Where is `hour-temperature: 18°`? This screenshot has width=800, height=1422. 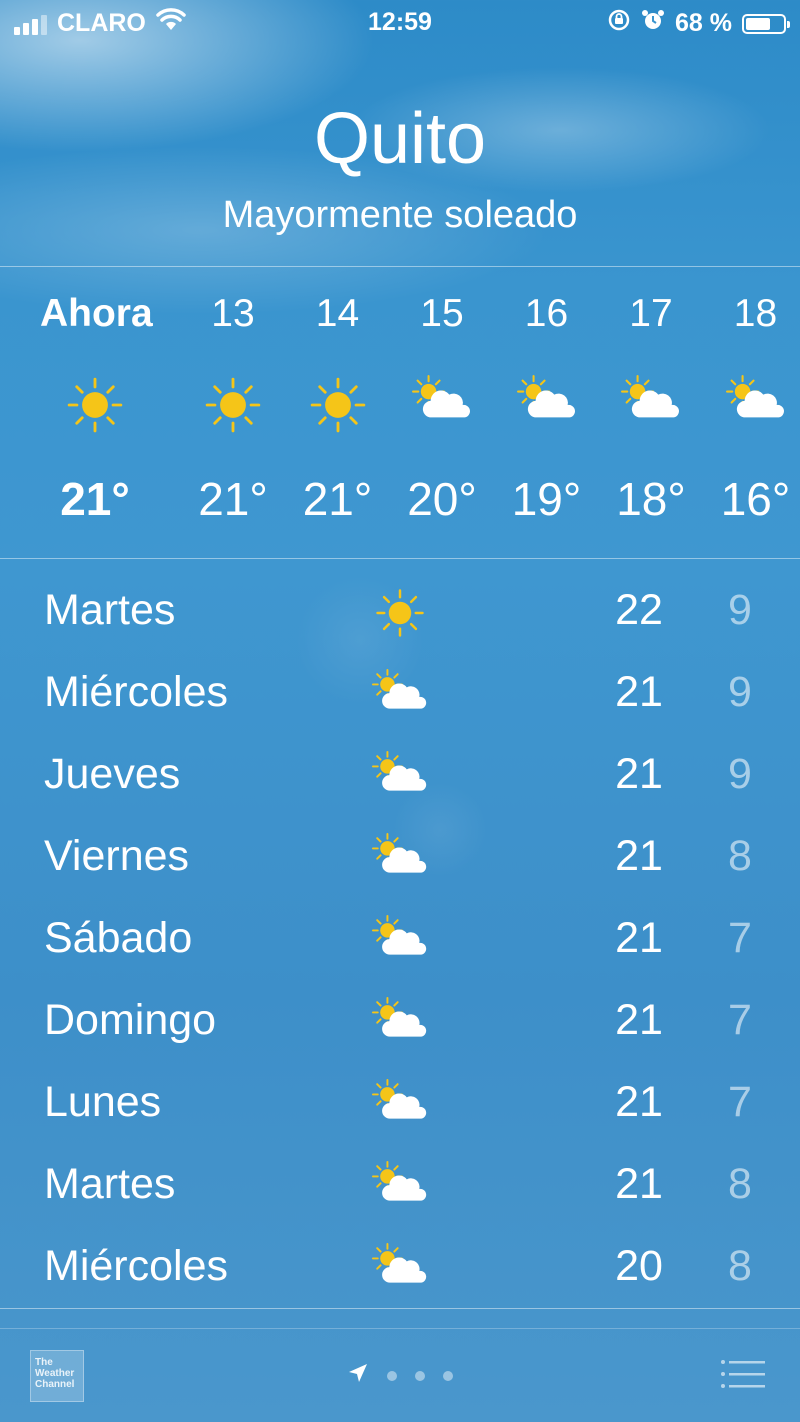 hour-temperature: 18° is located at coordinates (651, 499).